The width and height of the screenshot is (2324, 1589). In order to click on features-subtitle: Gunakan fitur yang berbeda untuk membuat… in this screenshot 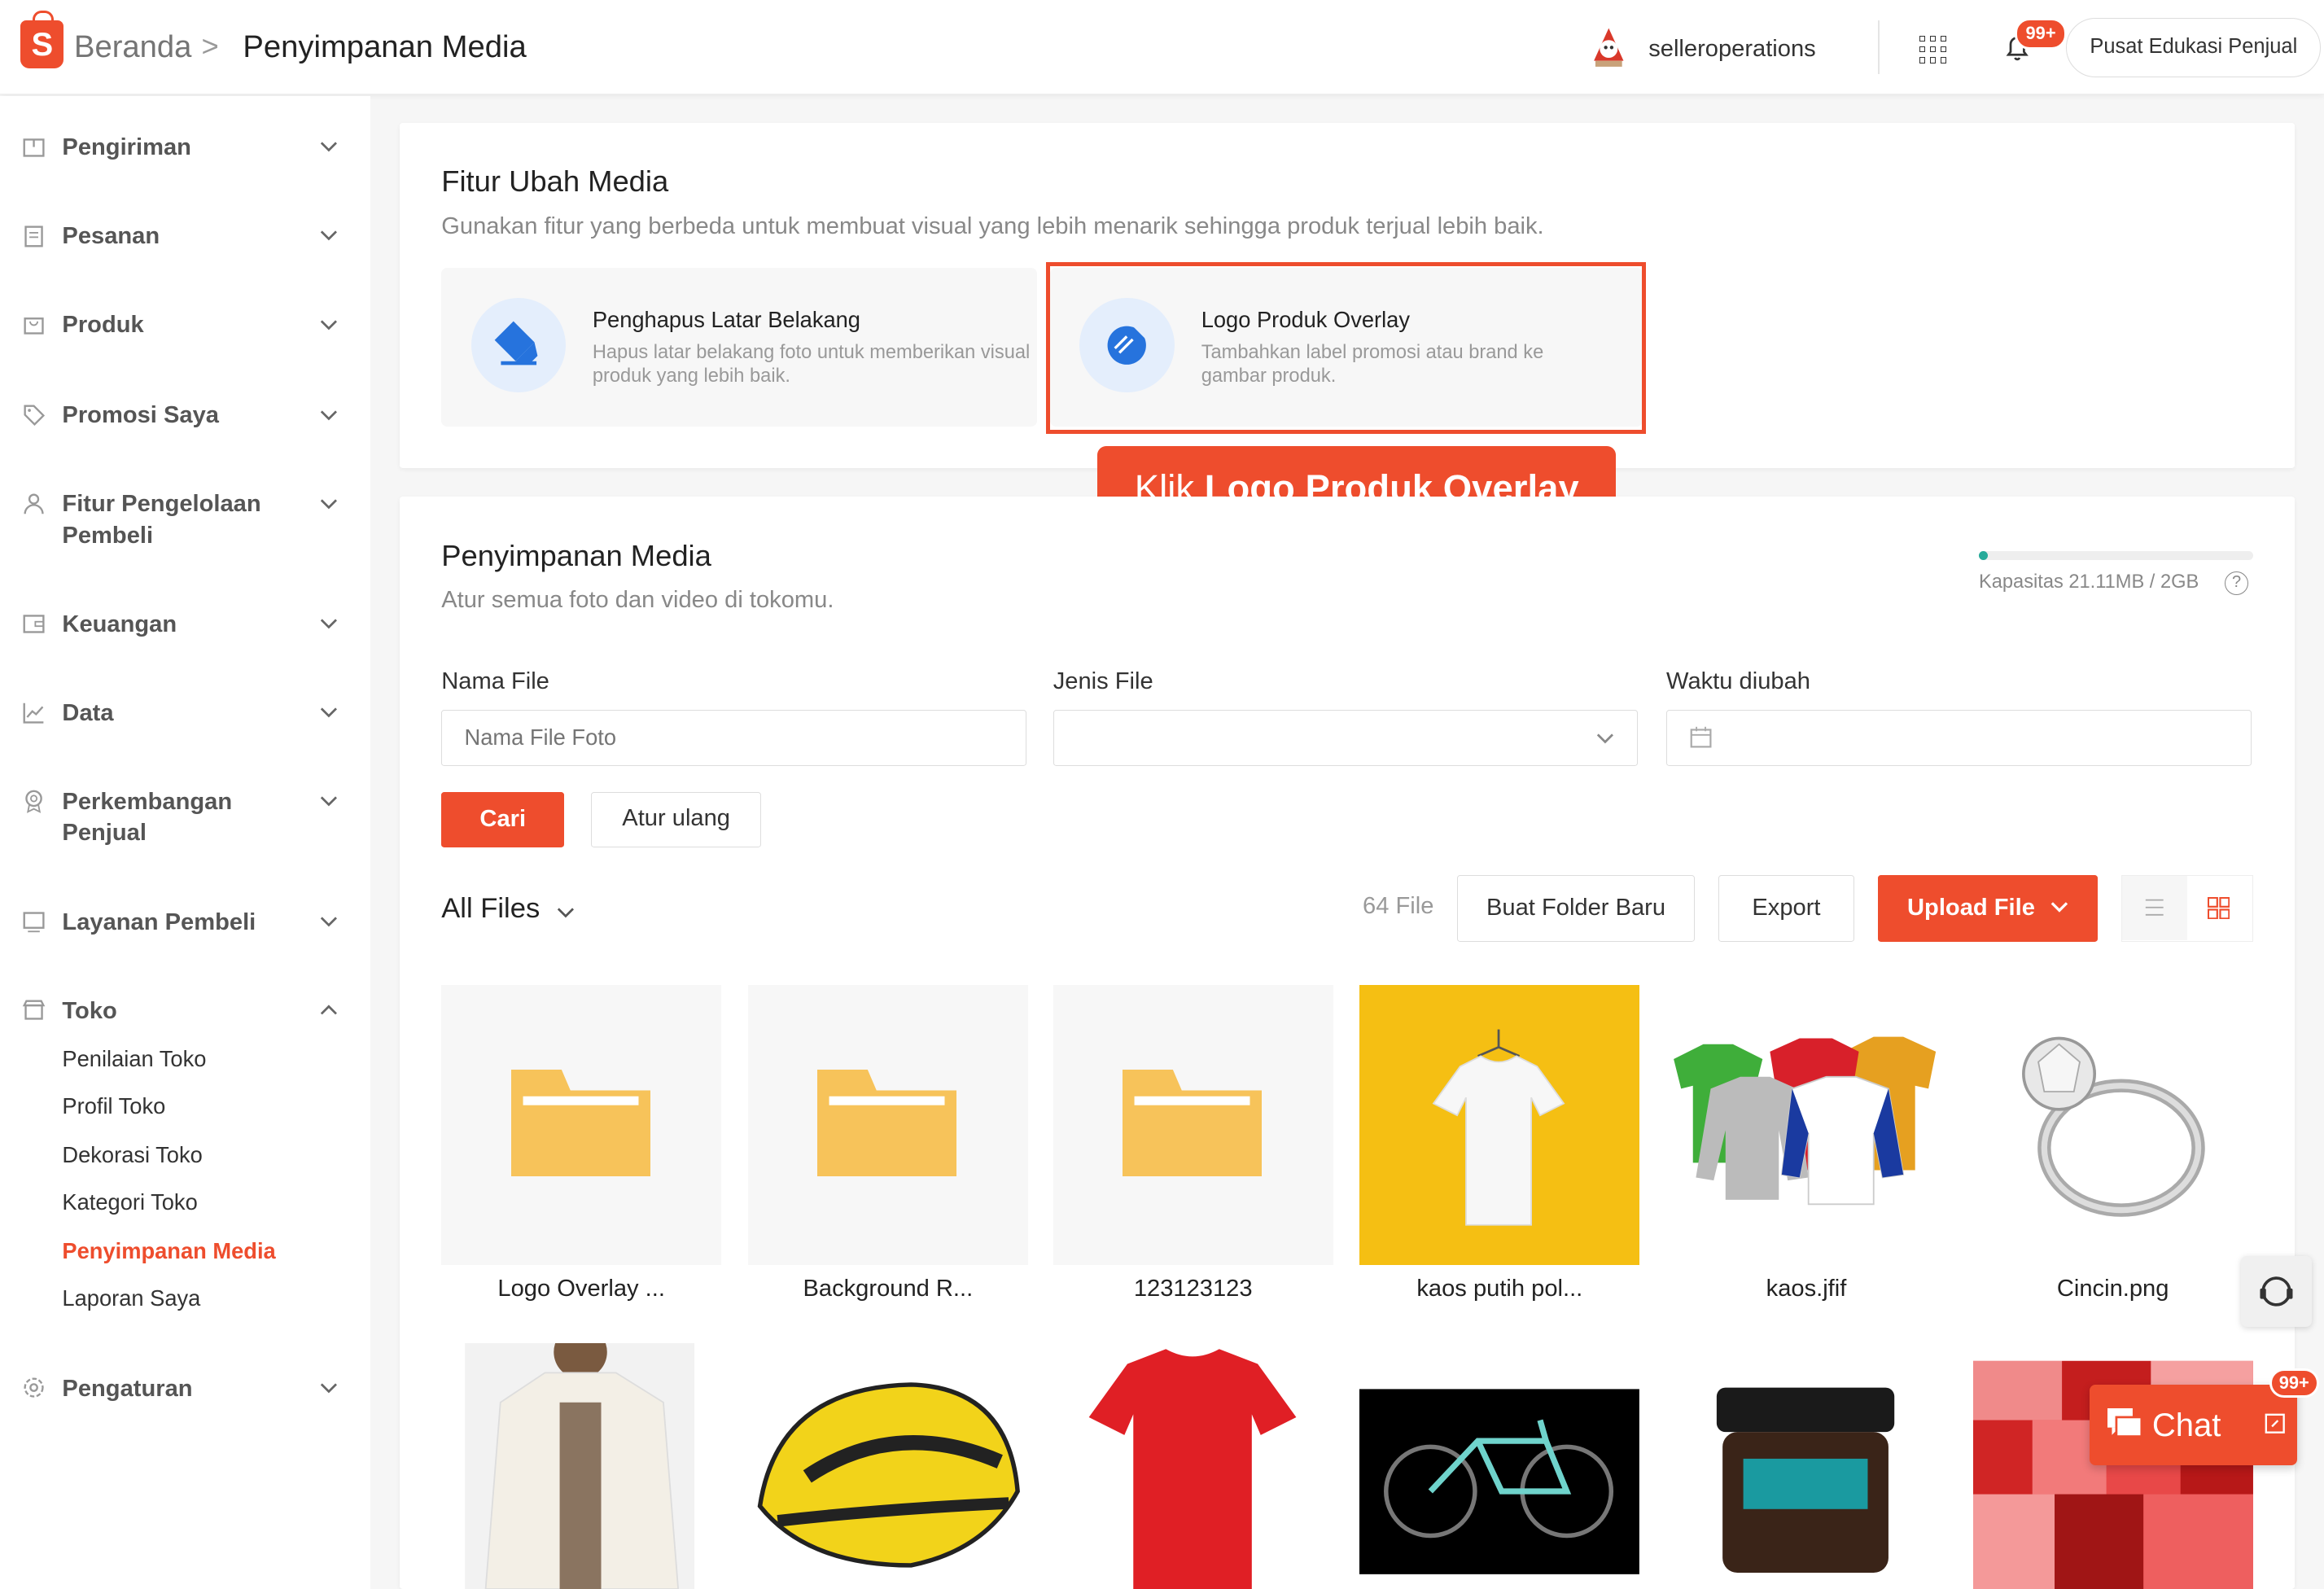, I will do `click(992, 227)`.